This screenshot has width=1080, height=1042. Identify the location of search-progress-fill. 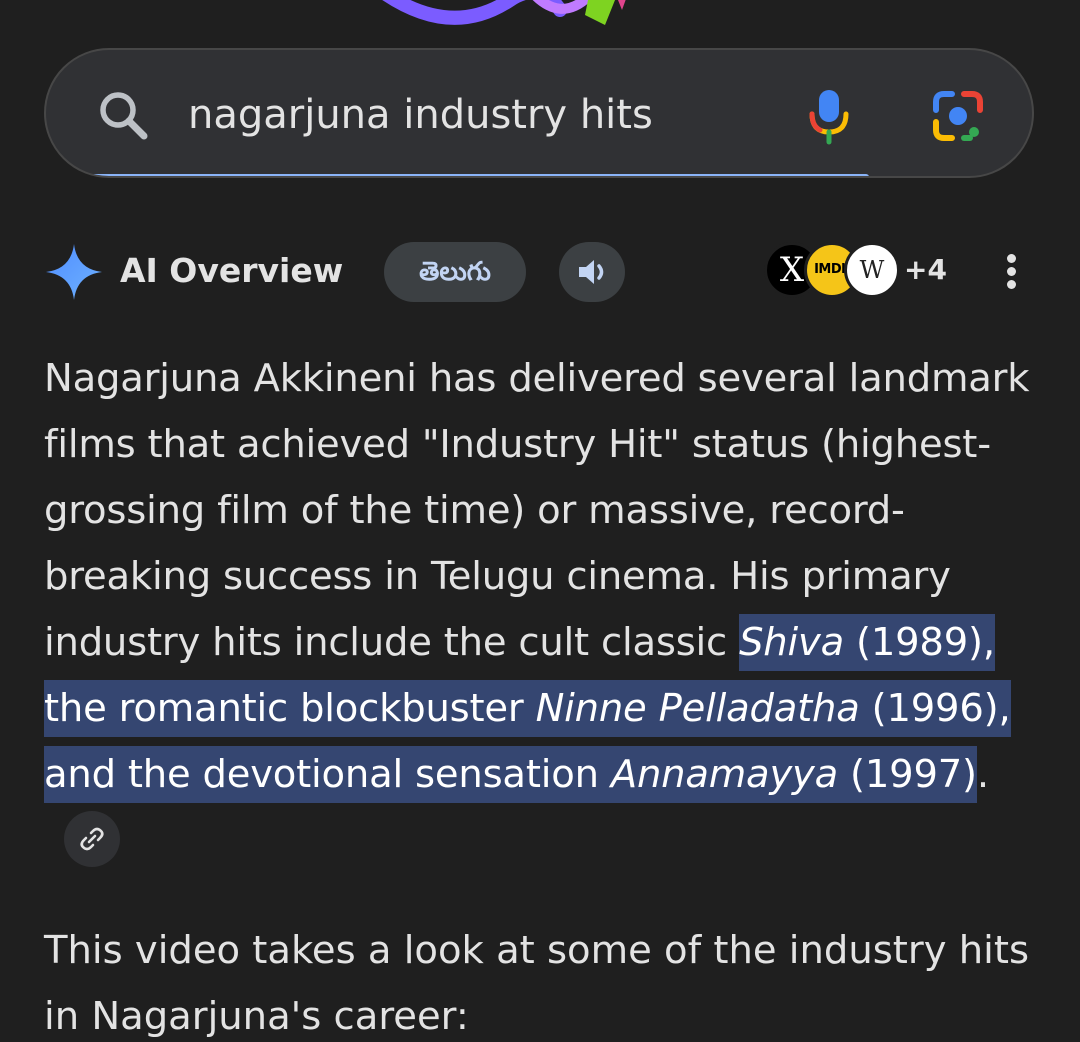
(477, 175).